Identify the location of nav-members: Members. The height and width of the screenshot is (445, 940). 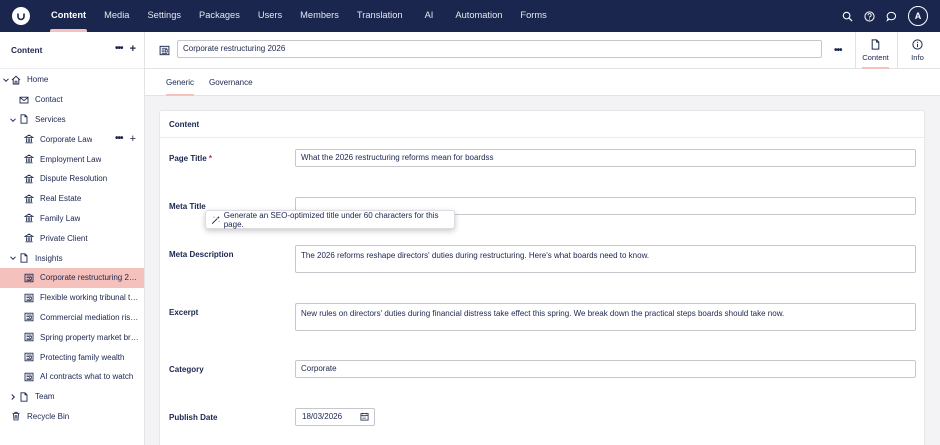
(319, 16).